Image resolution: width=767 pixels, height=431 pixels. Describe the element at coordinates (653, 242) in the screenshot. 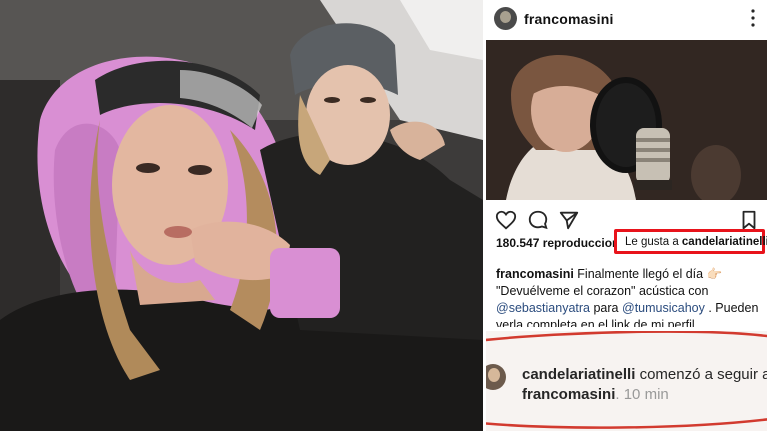

I see `liked-by-prefix: Le gusta a` at that location.